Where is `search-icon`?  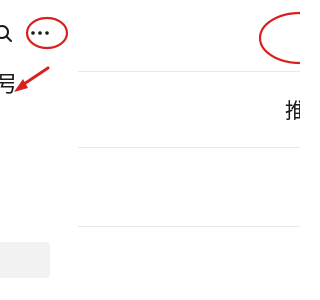
search-icon is located at coordinates (7, 34).